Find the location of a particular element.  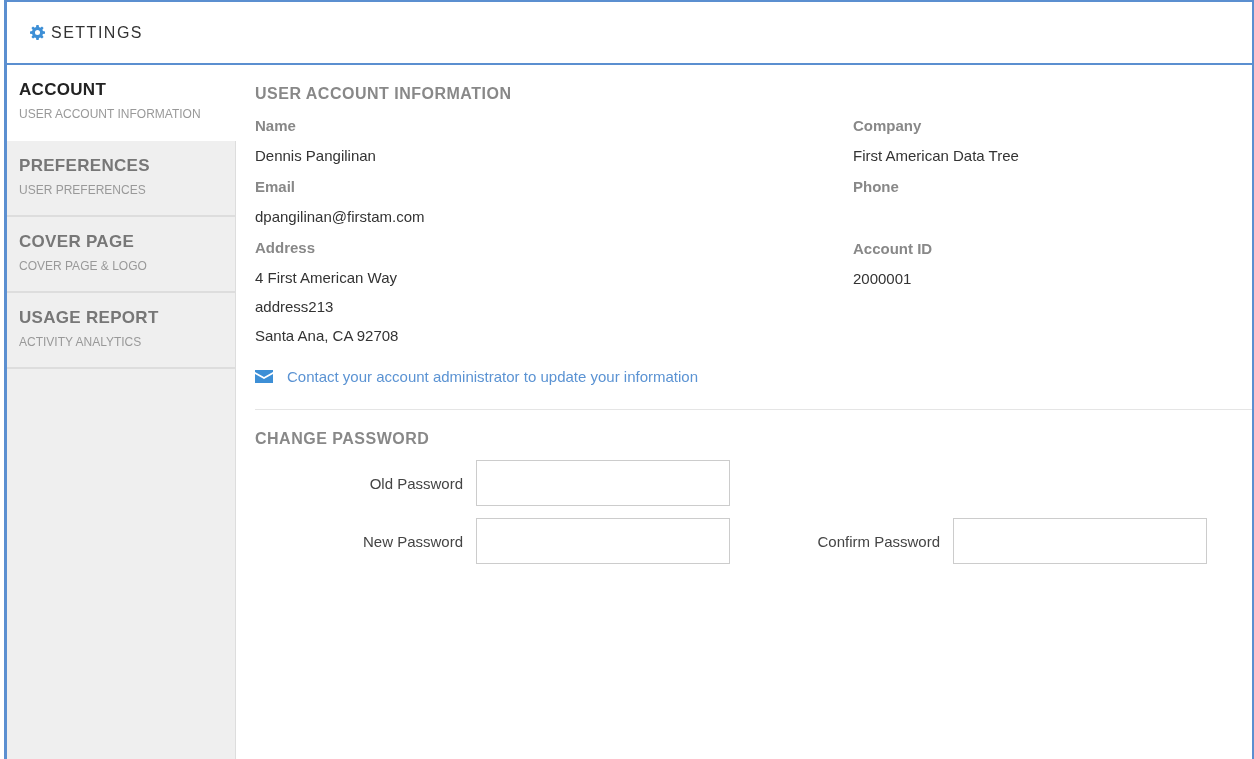

field-value: Santa Ana, CA 92708 is located at coordinates (327, 335).